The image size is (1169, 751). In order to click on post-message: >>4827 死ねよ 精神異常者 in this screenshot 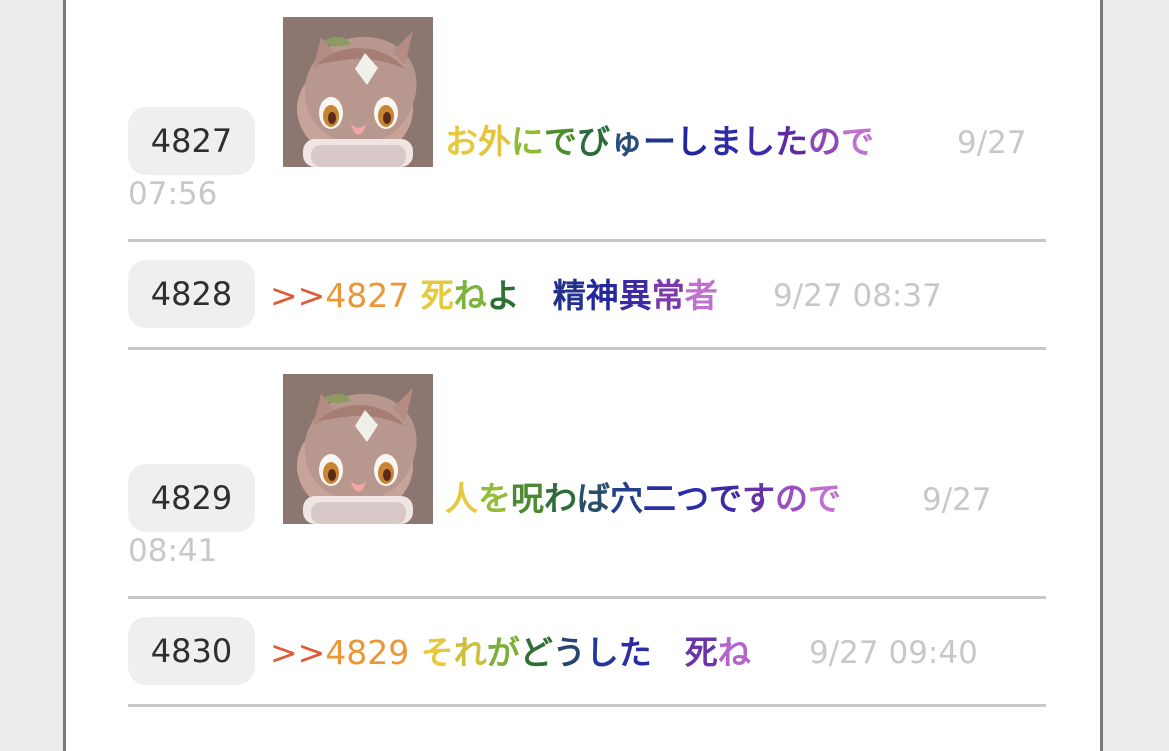, I will do `click(494, 296)`.